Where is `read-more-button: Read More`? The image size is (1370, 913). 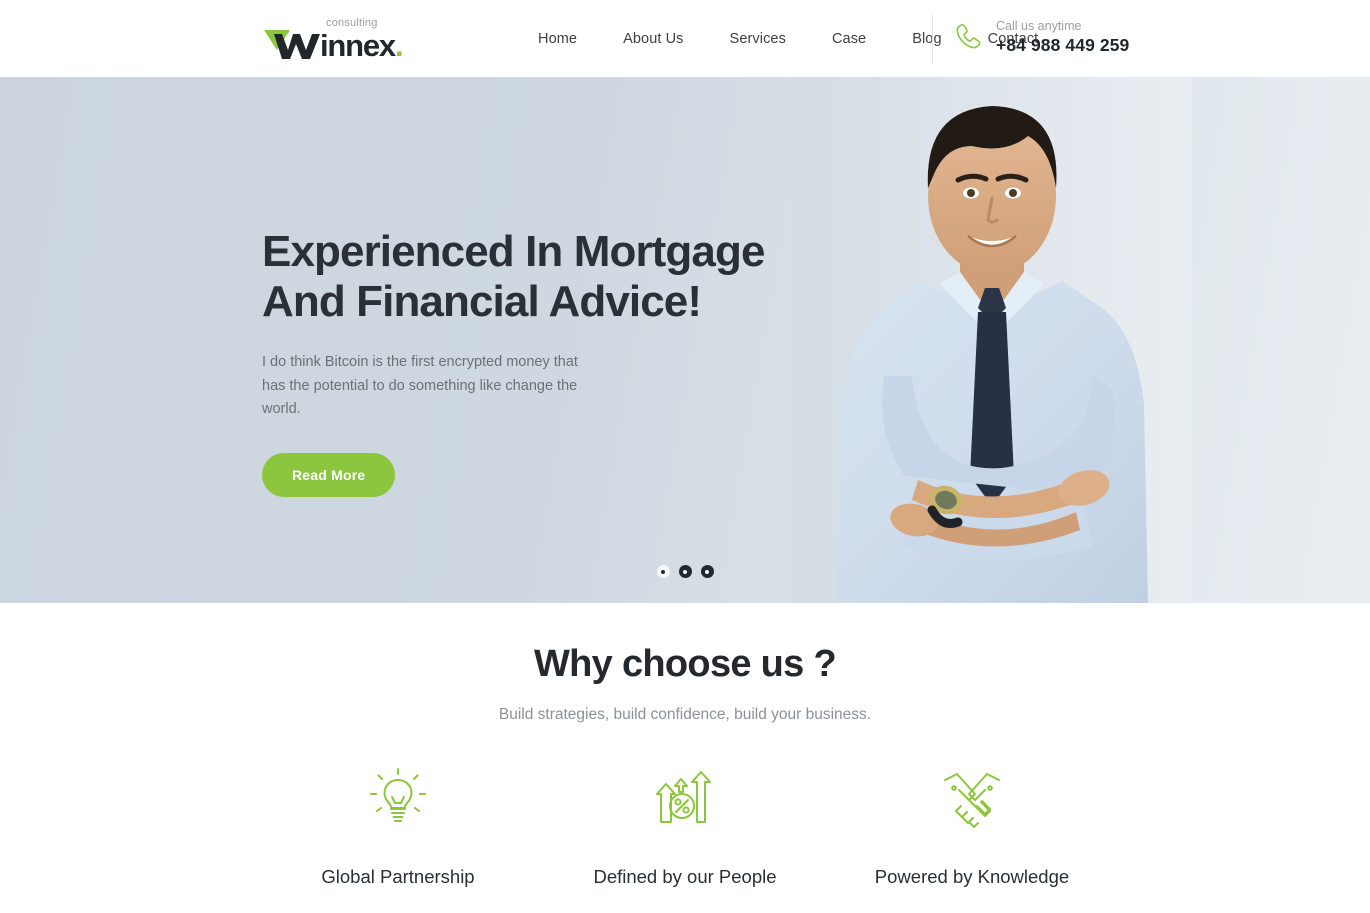
read-more-button: Read More is located at coordinates (329, 474).